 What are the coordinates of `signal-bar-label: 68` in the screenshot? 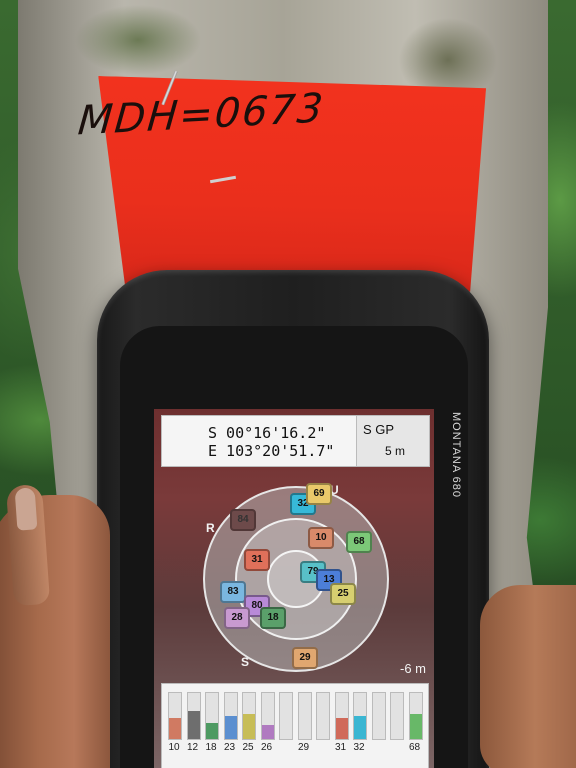 It's located at (414, 747).